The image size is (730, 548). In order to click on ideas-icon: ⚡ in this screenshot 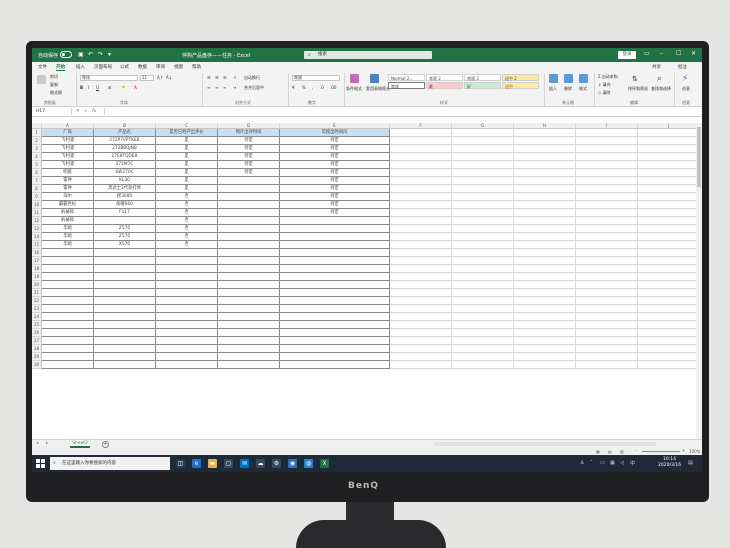, I will do `click(685, 79)`.